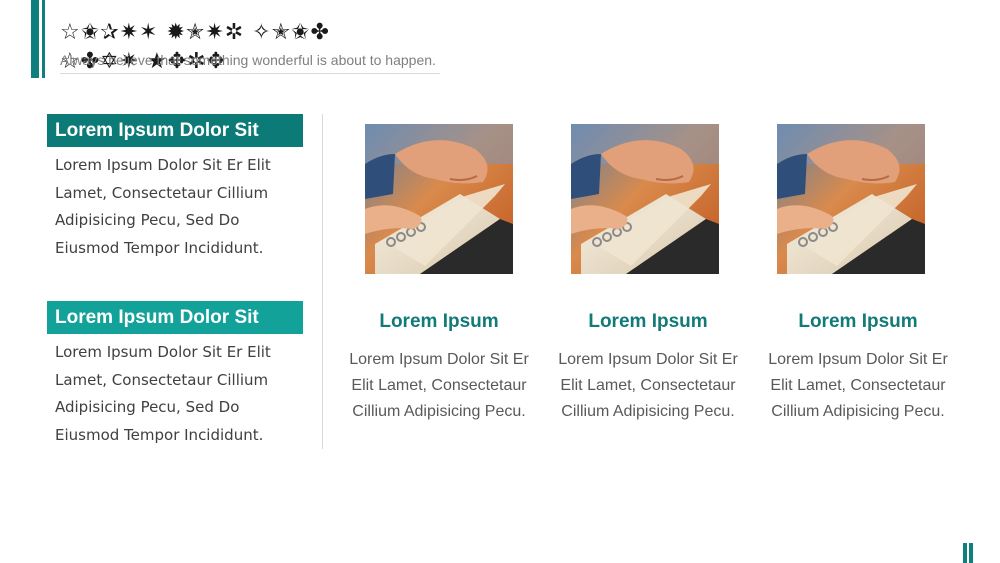 The height and width of the screenshot is (563, 1000). Describe the element at coordinates (648, 321) in the screenshot. I see `card-title-2: Lorem Ipsum` at that location.